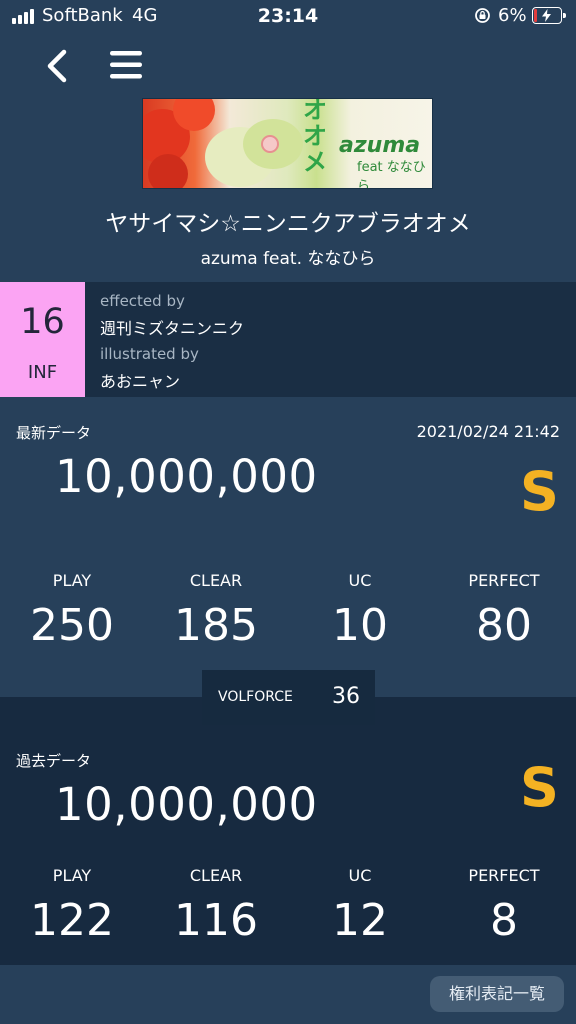  What do you see at coordinates (360, 625) in the screenshot?
I see `latest-uc-count: 10` at bounding box center [360, 625].